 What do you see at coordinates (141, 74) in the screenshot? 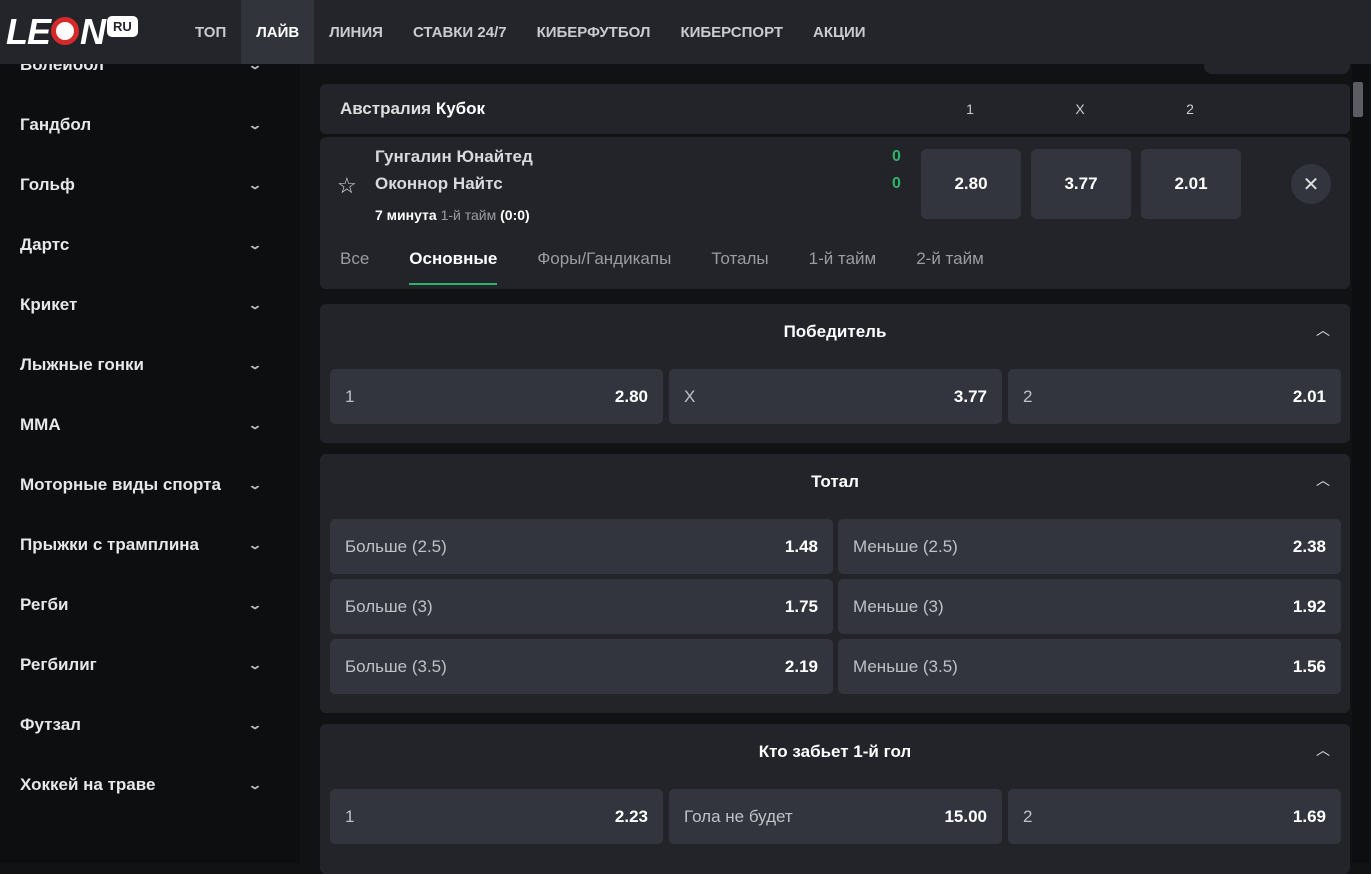
I see `sidebar-item: Волейбол ⌄` at bounding box center [141, 74].